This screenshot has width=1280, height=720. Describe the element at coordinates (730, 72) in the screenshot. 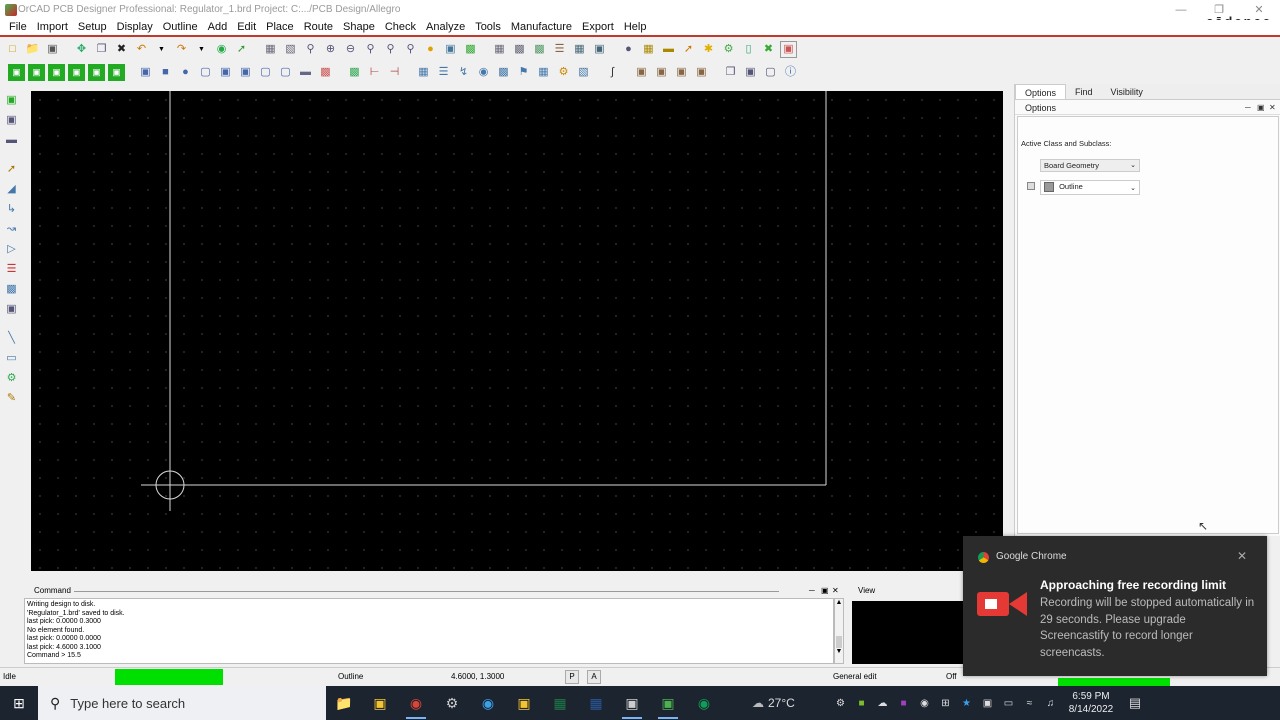

I see `window-cascade-icon: ❐` at that location.